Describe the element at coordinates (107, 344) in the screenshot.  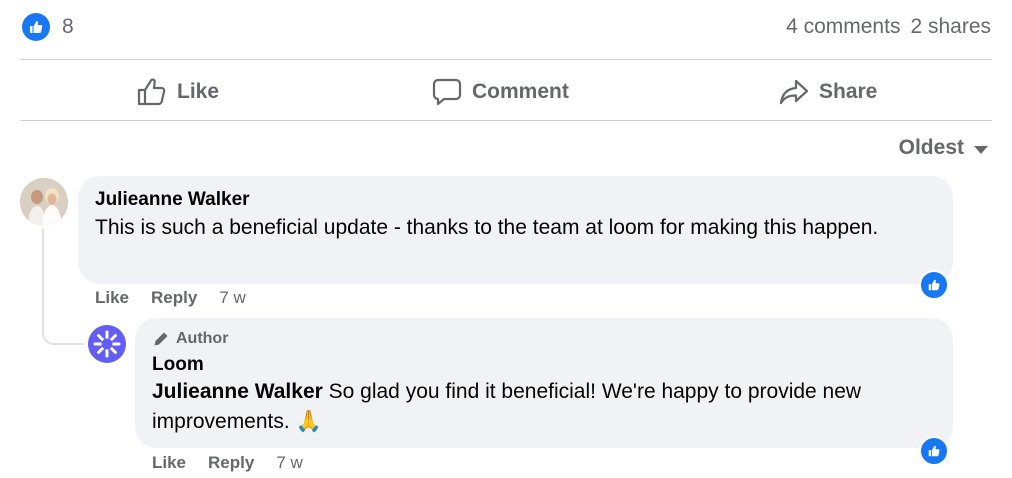
I see `loom-logo-icon` at that location.